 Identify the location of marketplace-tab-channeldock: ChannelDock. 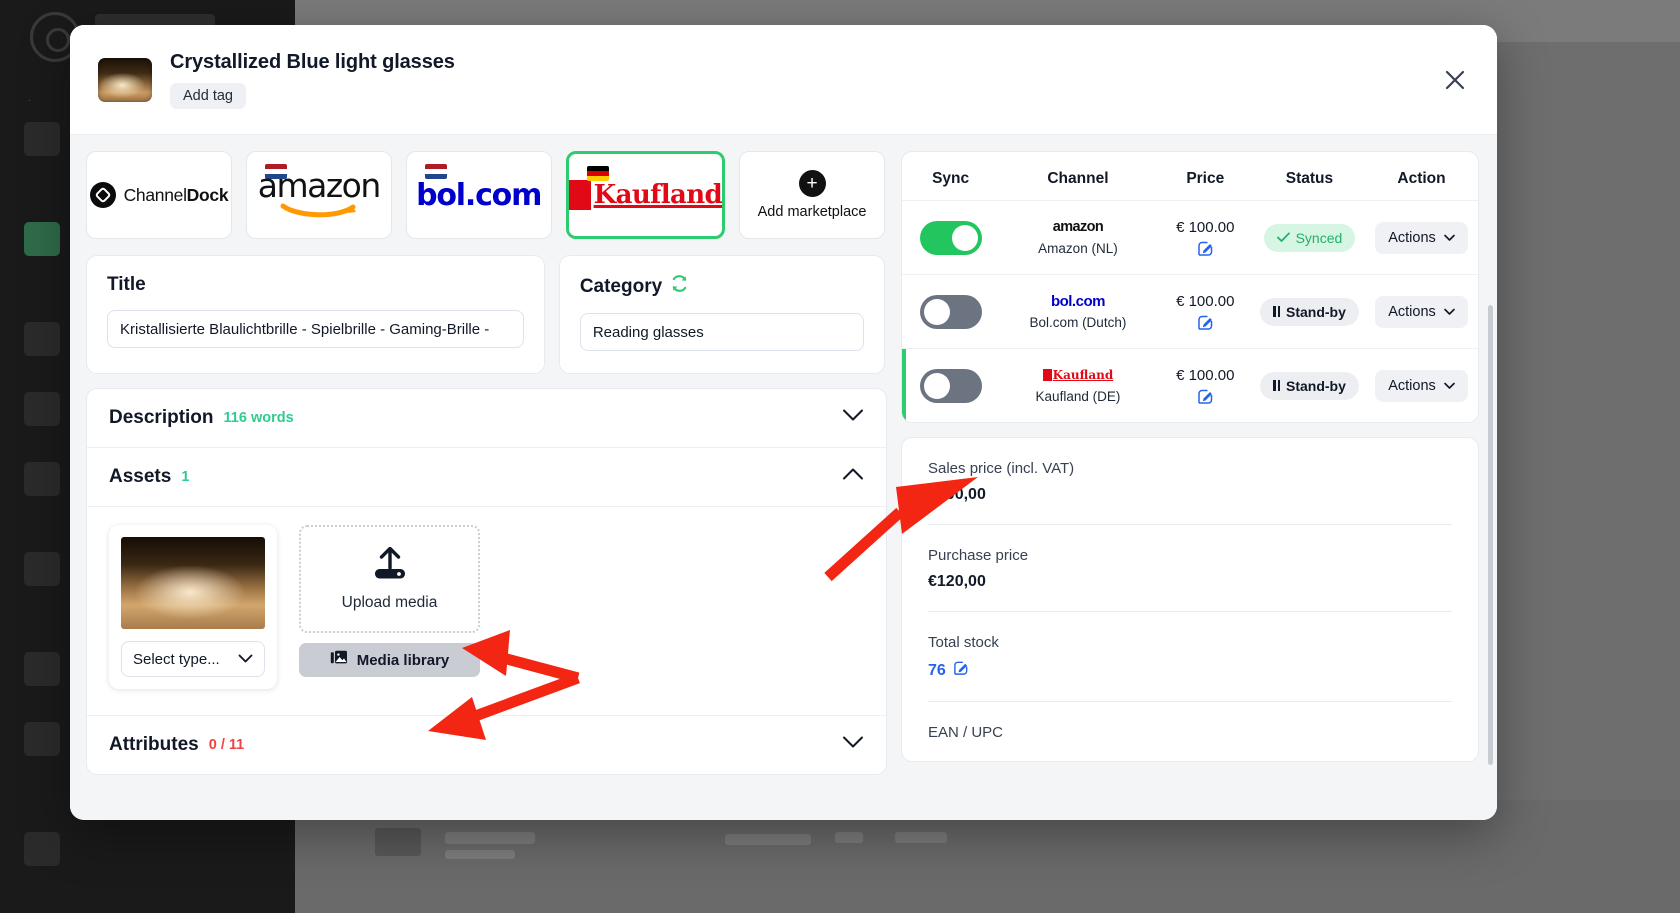
(159, 195).